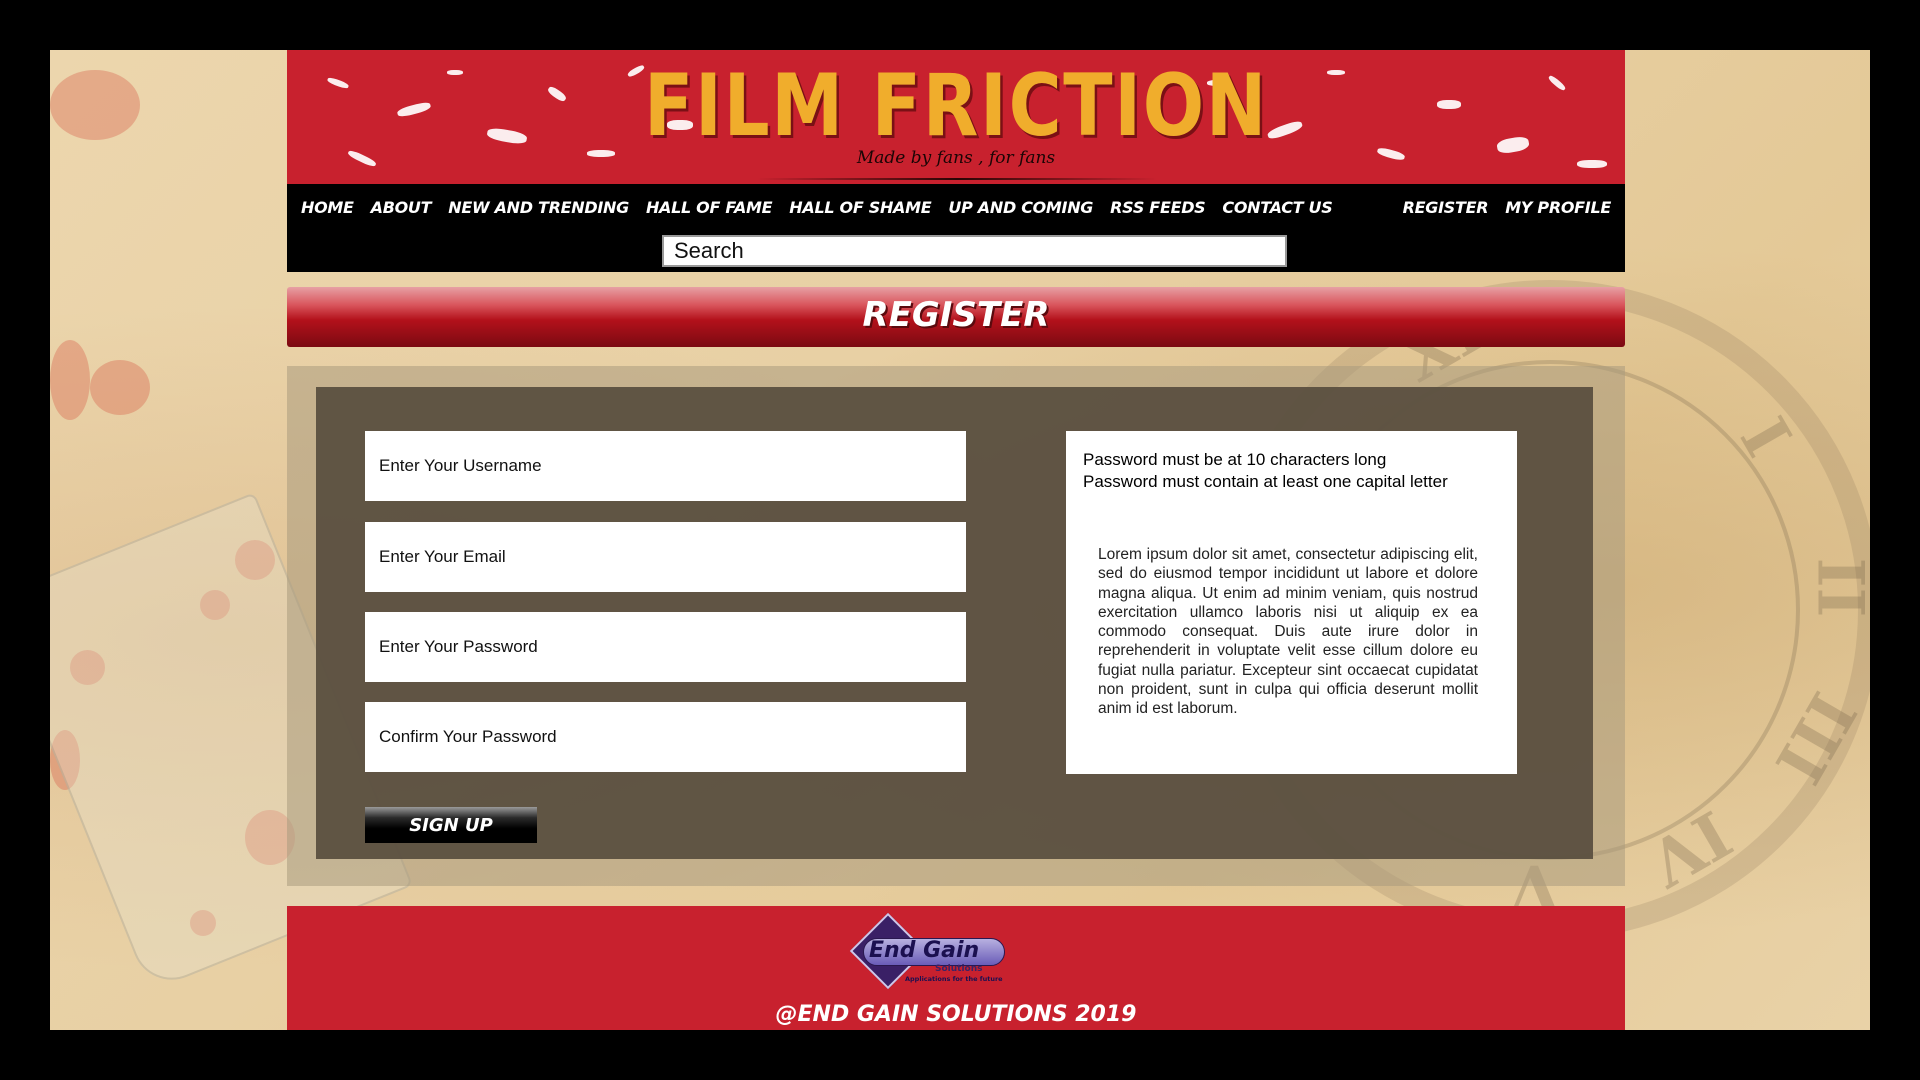  What do you see at coordinates (1836, 587) in the screenshot?
I see `clock-numeral: II` at bounding box center [1836, 587].